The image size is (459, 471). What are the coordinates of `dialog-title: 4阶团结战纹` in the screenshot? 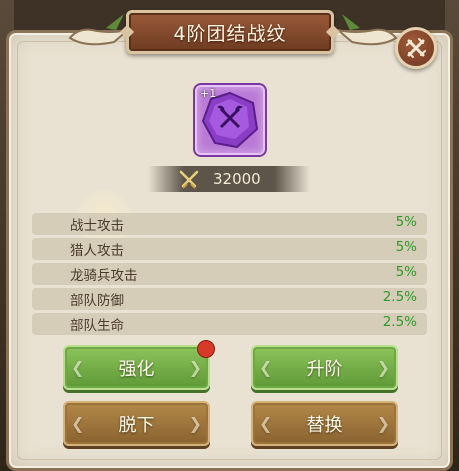 It's located at (230, 33).